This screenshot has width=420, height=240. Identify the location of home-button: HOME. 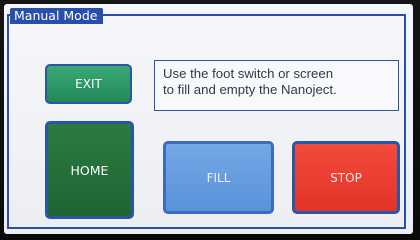
(89, 170).